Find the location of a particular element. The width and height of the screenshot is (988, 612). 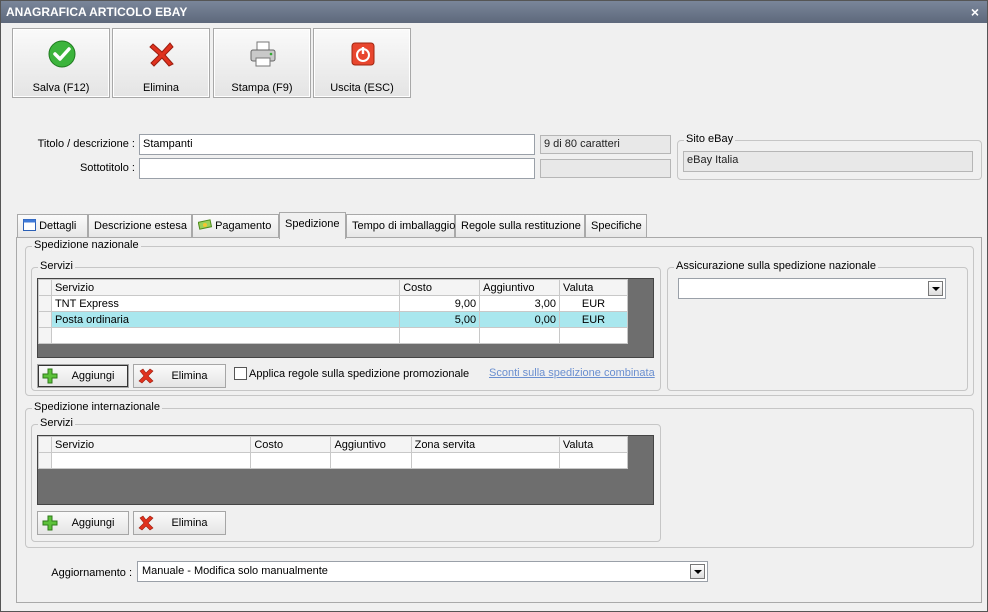

international-add-label: Aggiungi is located at coordinates (93, 523).